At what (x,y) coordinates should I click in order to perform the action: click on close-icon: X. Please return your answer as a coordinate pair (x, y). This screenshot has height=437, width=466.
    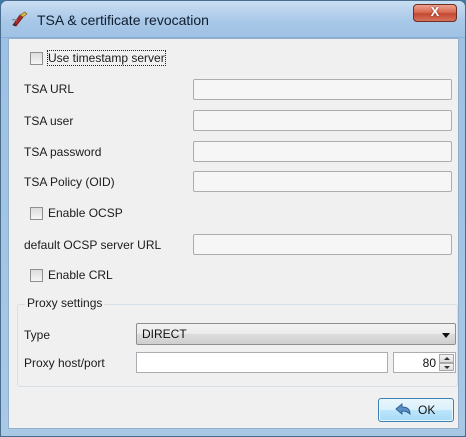
    Looking at the image, I should click on (435, 11).